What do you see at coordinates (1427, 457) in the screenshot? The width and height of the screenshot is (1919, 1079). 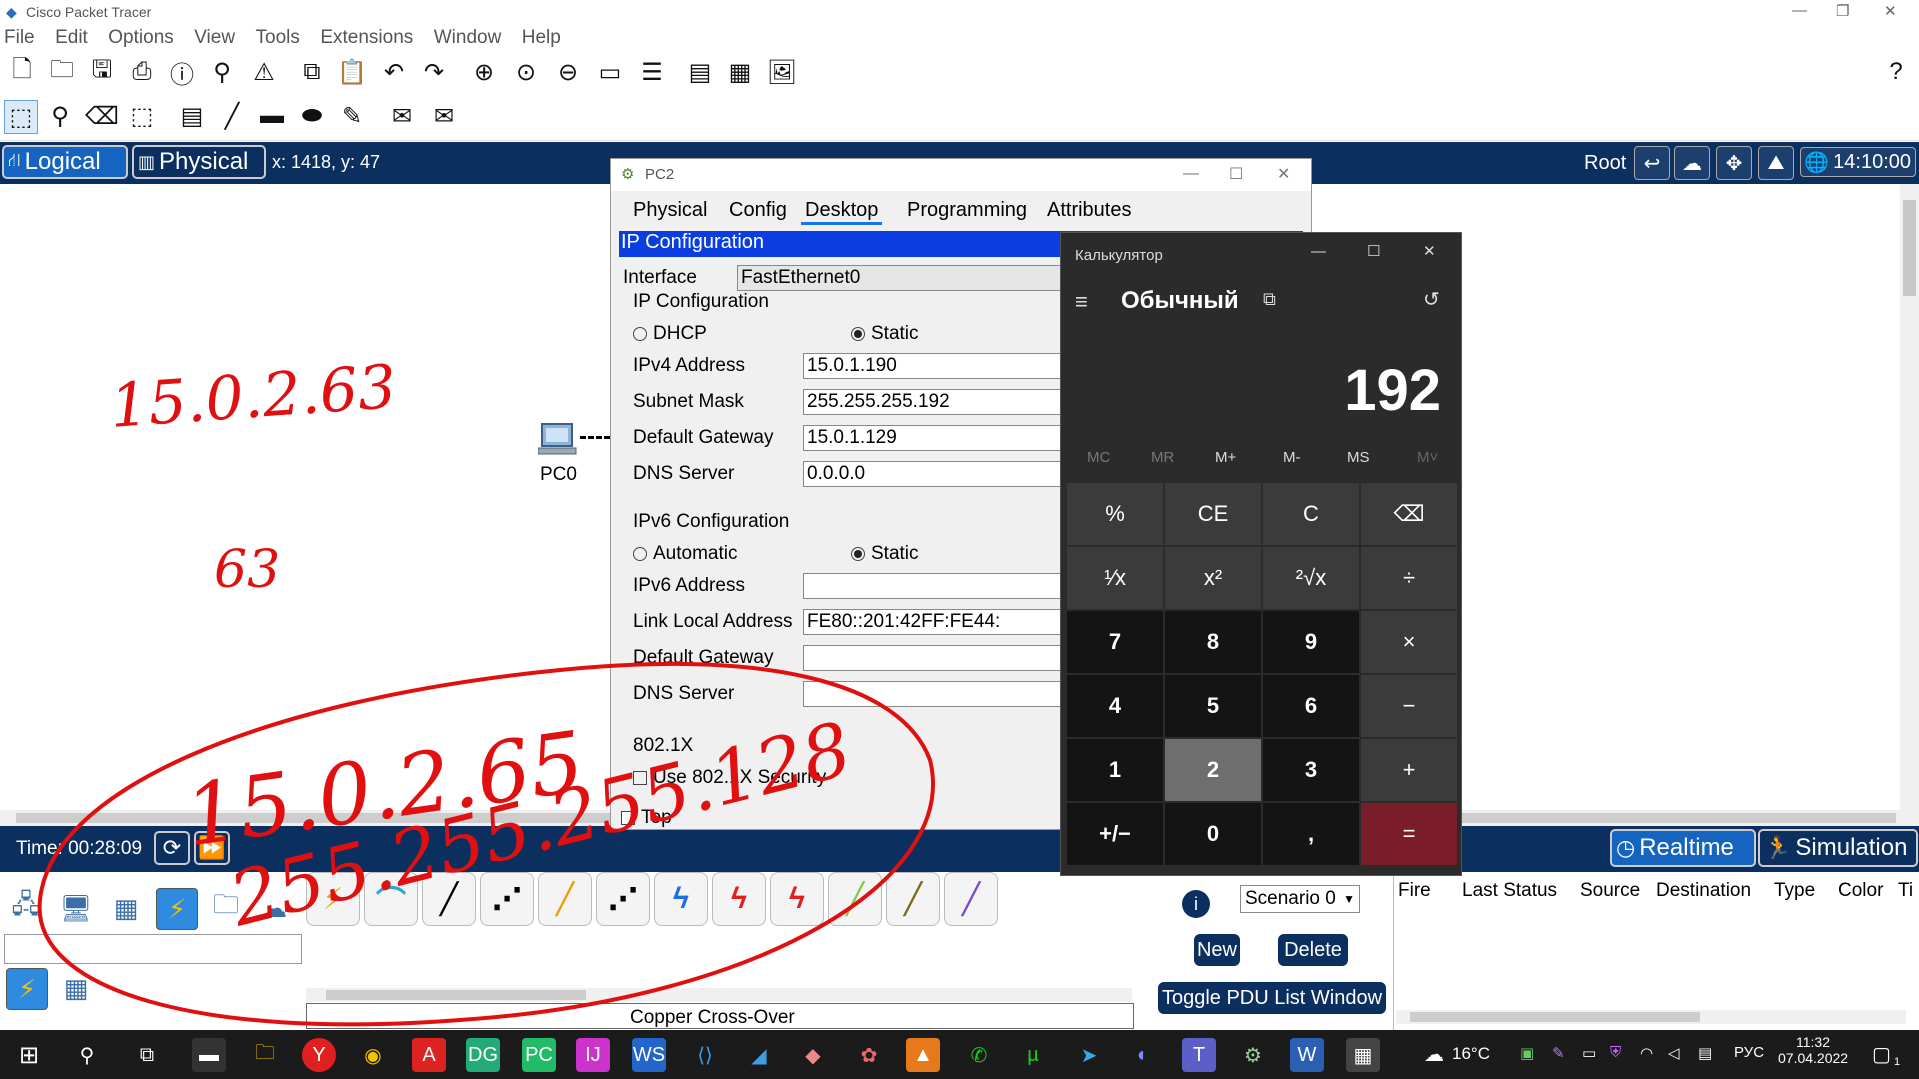 I see `memory-list-button: M˅` at bounding box center [1427, 457].